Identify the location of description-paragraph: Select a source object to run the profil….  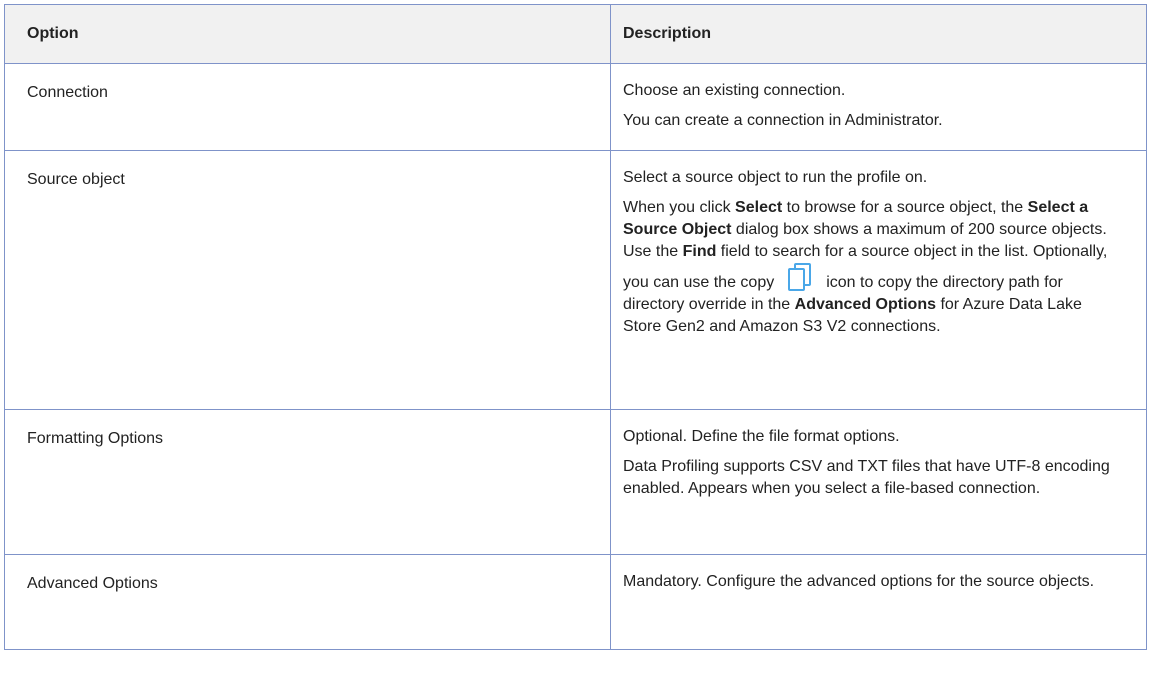
(775, 177).